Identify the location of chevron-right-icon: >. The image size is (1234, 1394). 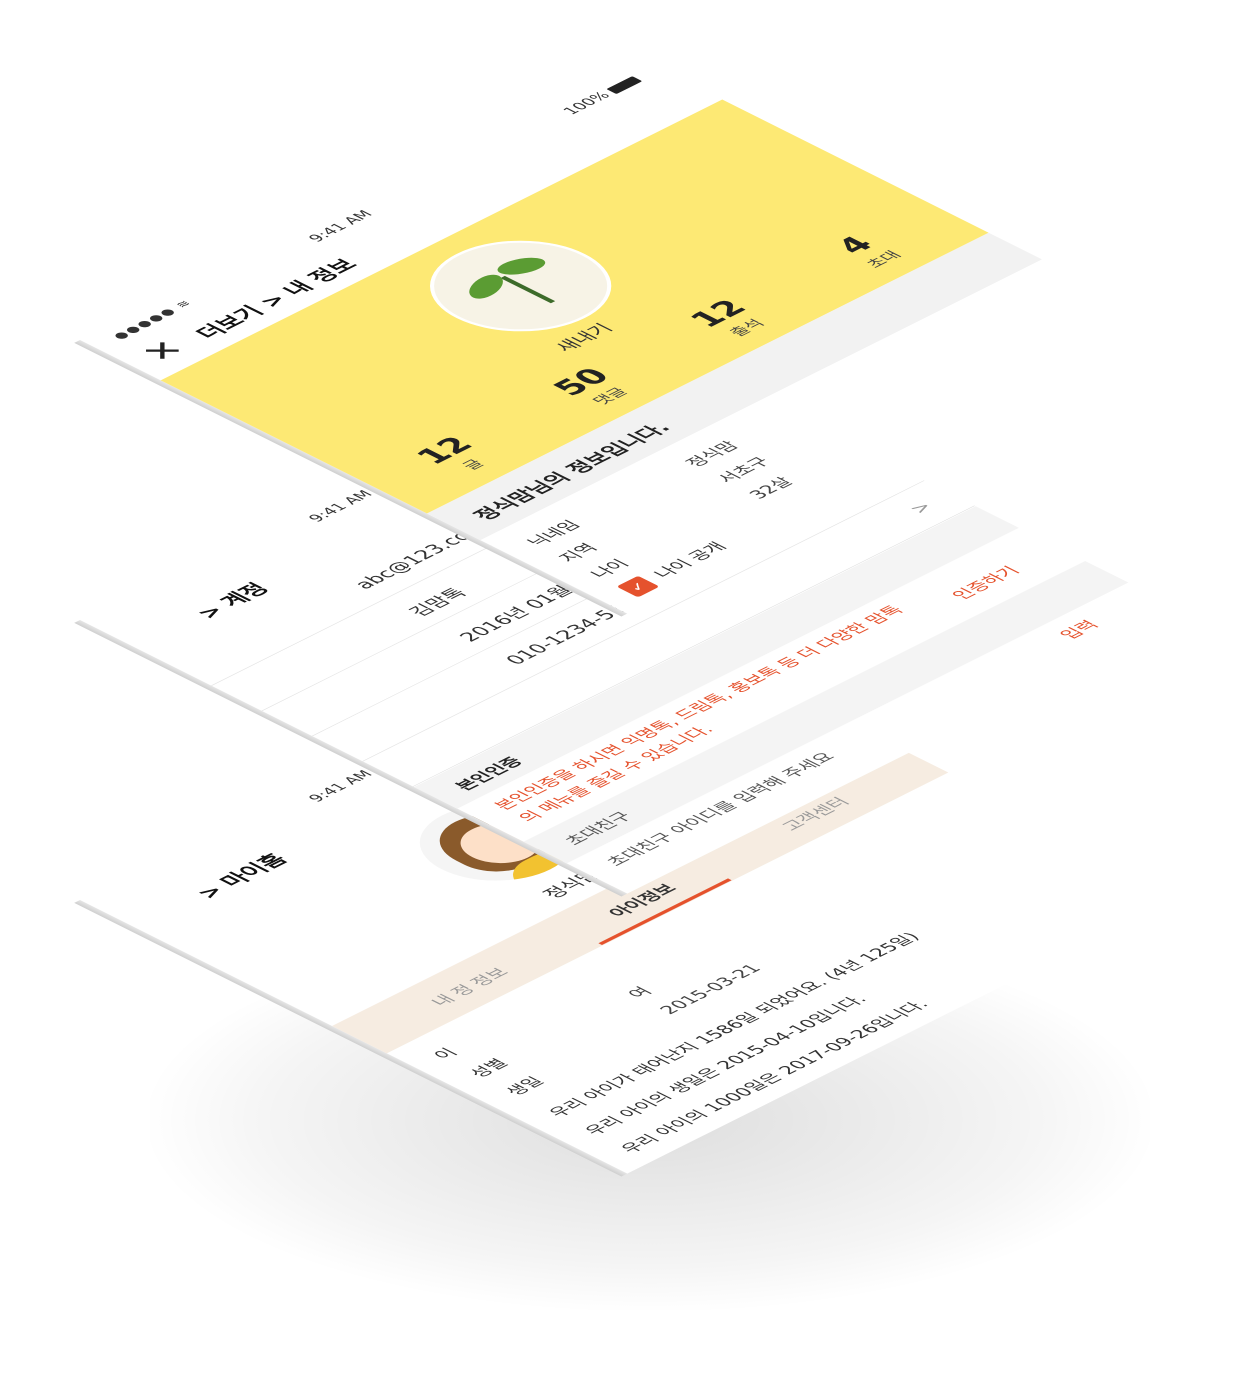
(921, 507).